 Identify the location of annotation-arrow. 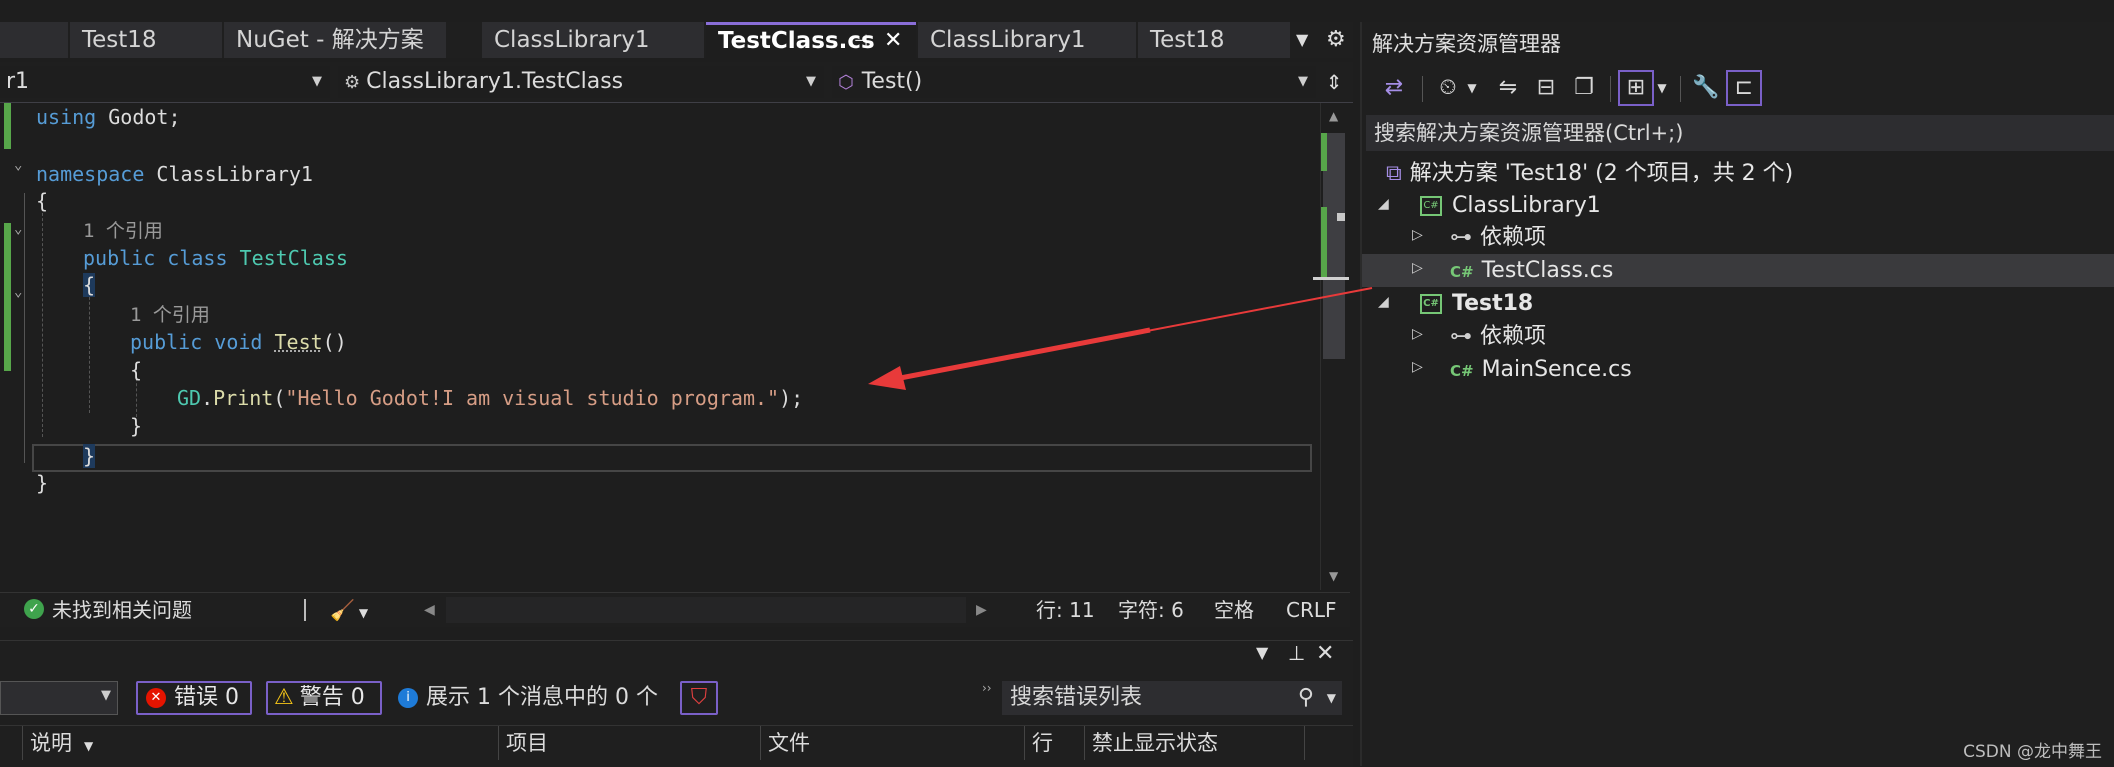
(1120, 338).